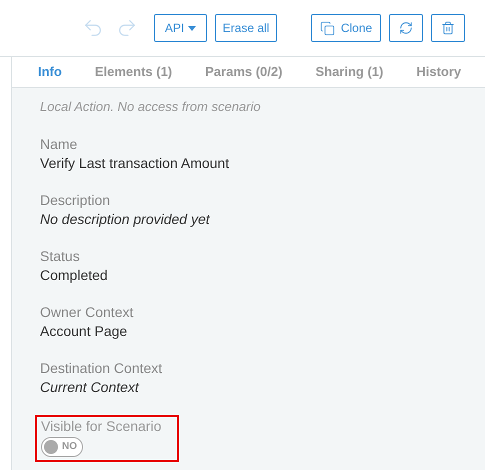 Image resolution: width=485 pixels, height=470 pixels. Describe the element at coordinates (50, 72) in the screenshot. I see `tab: Info` at that location.